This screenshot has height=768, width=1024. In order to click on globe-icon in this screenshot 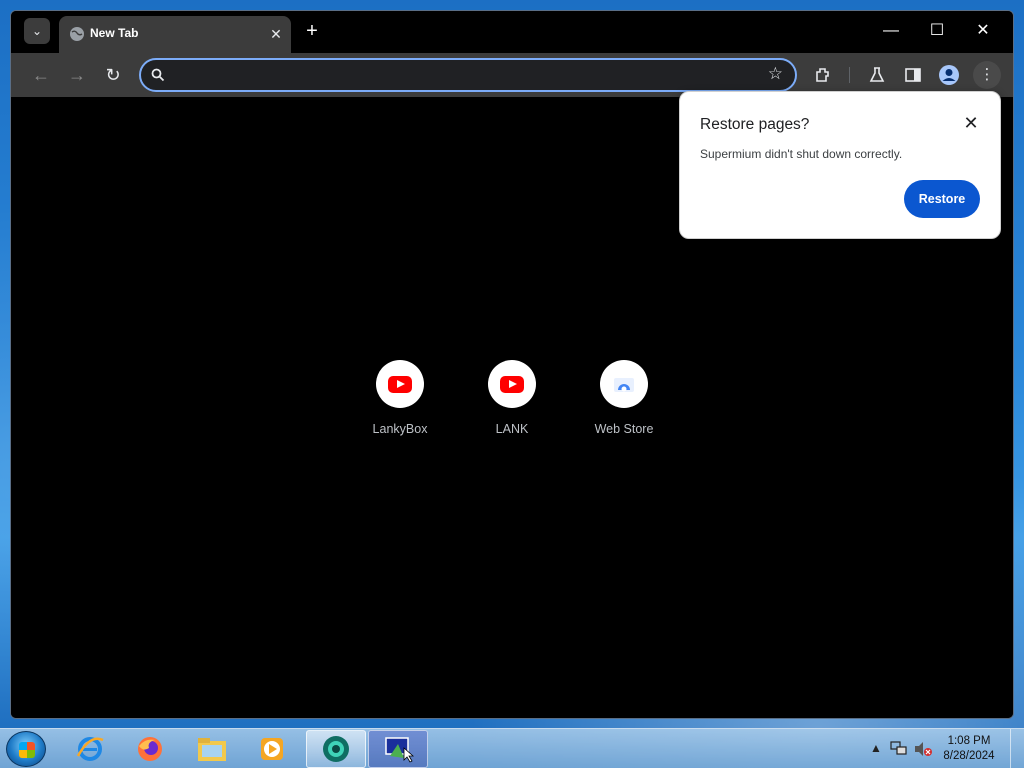, I will do `click(77, 34)`.